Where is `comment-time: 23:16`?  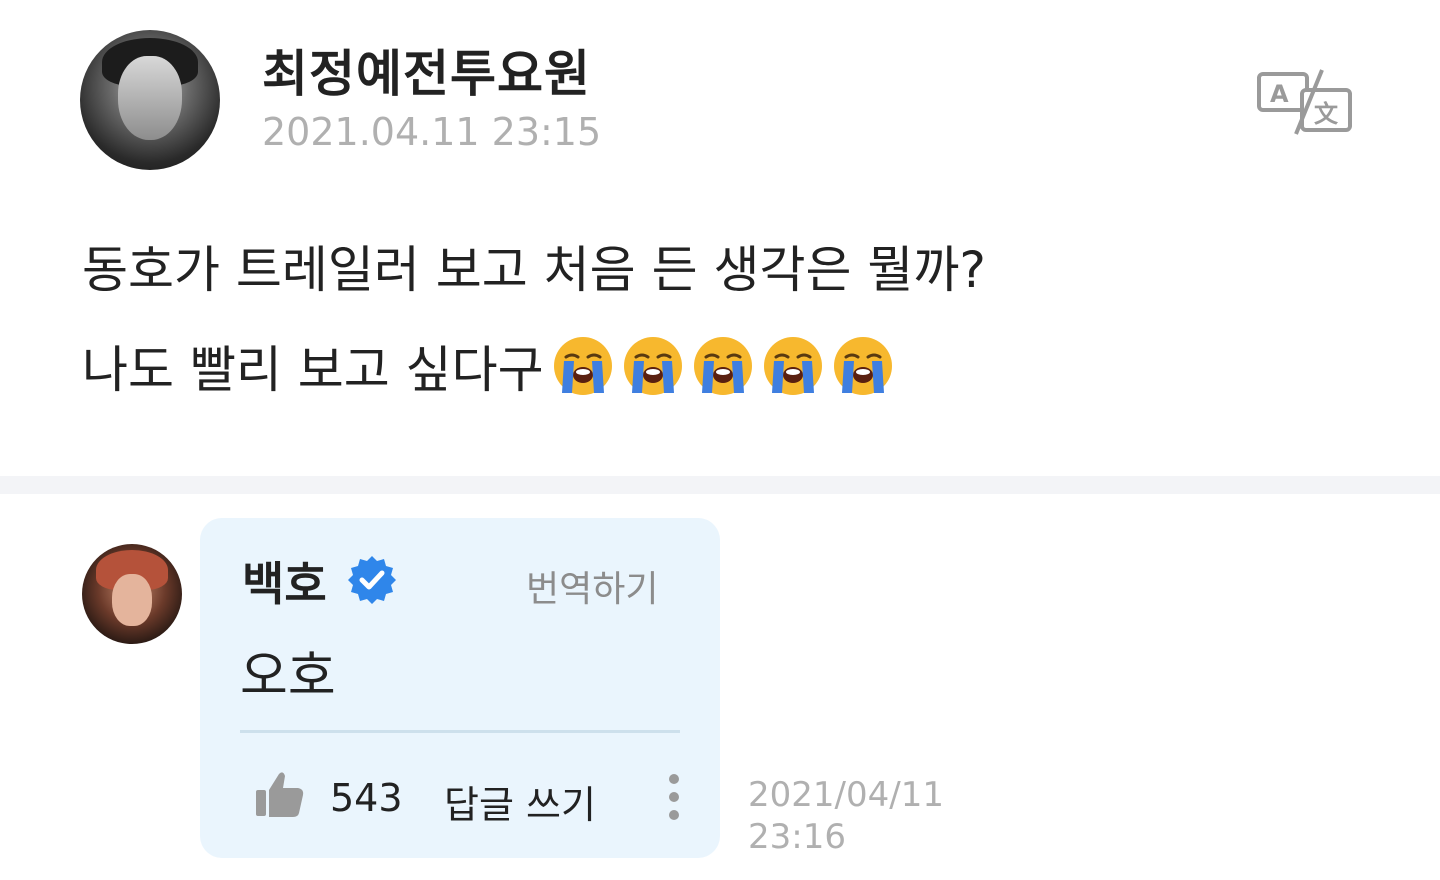
comment-time: 23:16 is located at coordinates (797, 837).